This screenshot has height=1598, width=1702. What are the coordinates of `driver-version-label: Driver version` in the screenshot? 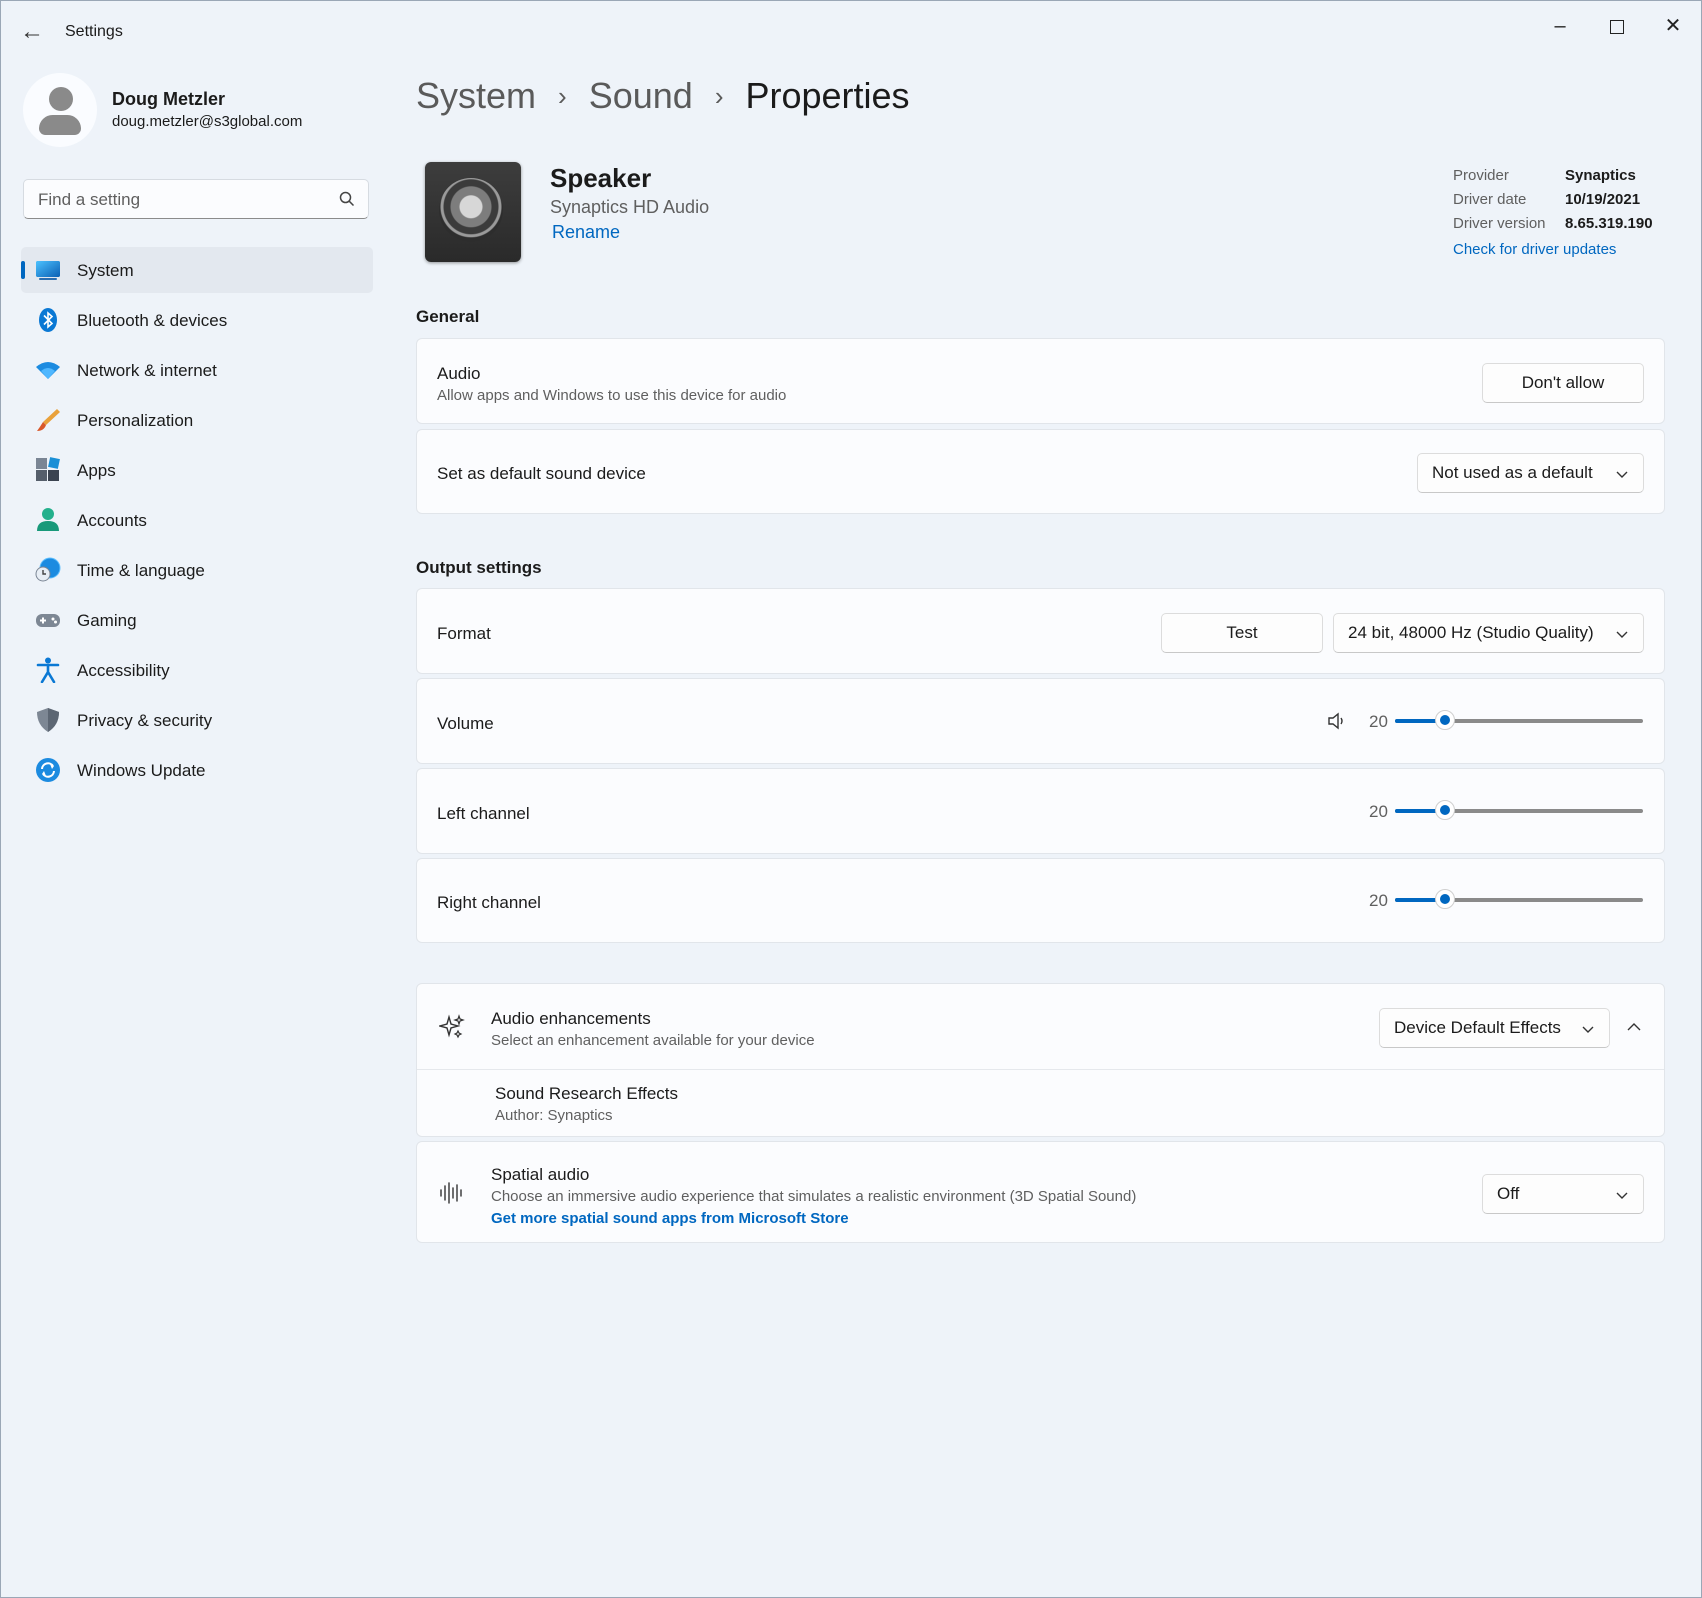 It's located at (1499, 223).